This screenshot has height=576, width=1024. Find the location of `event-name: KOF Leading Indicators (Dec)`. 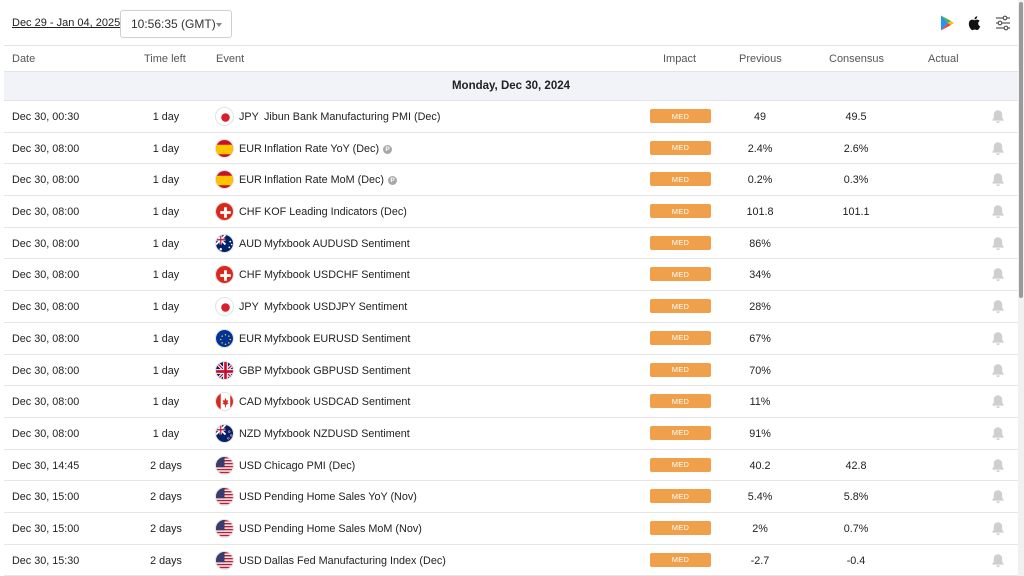

event-name: KOF Leading Indicators (Dec) is located at coordinates (335, 212).